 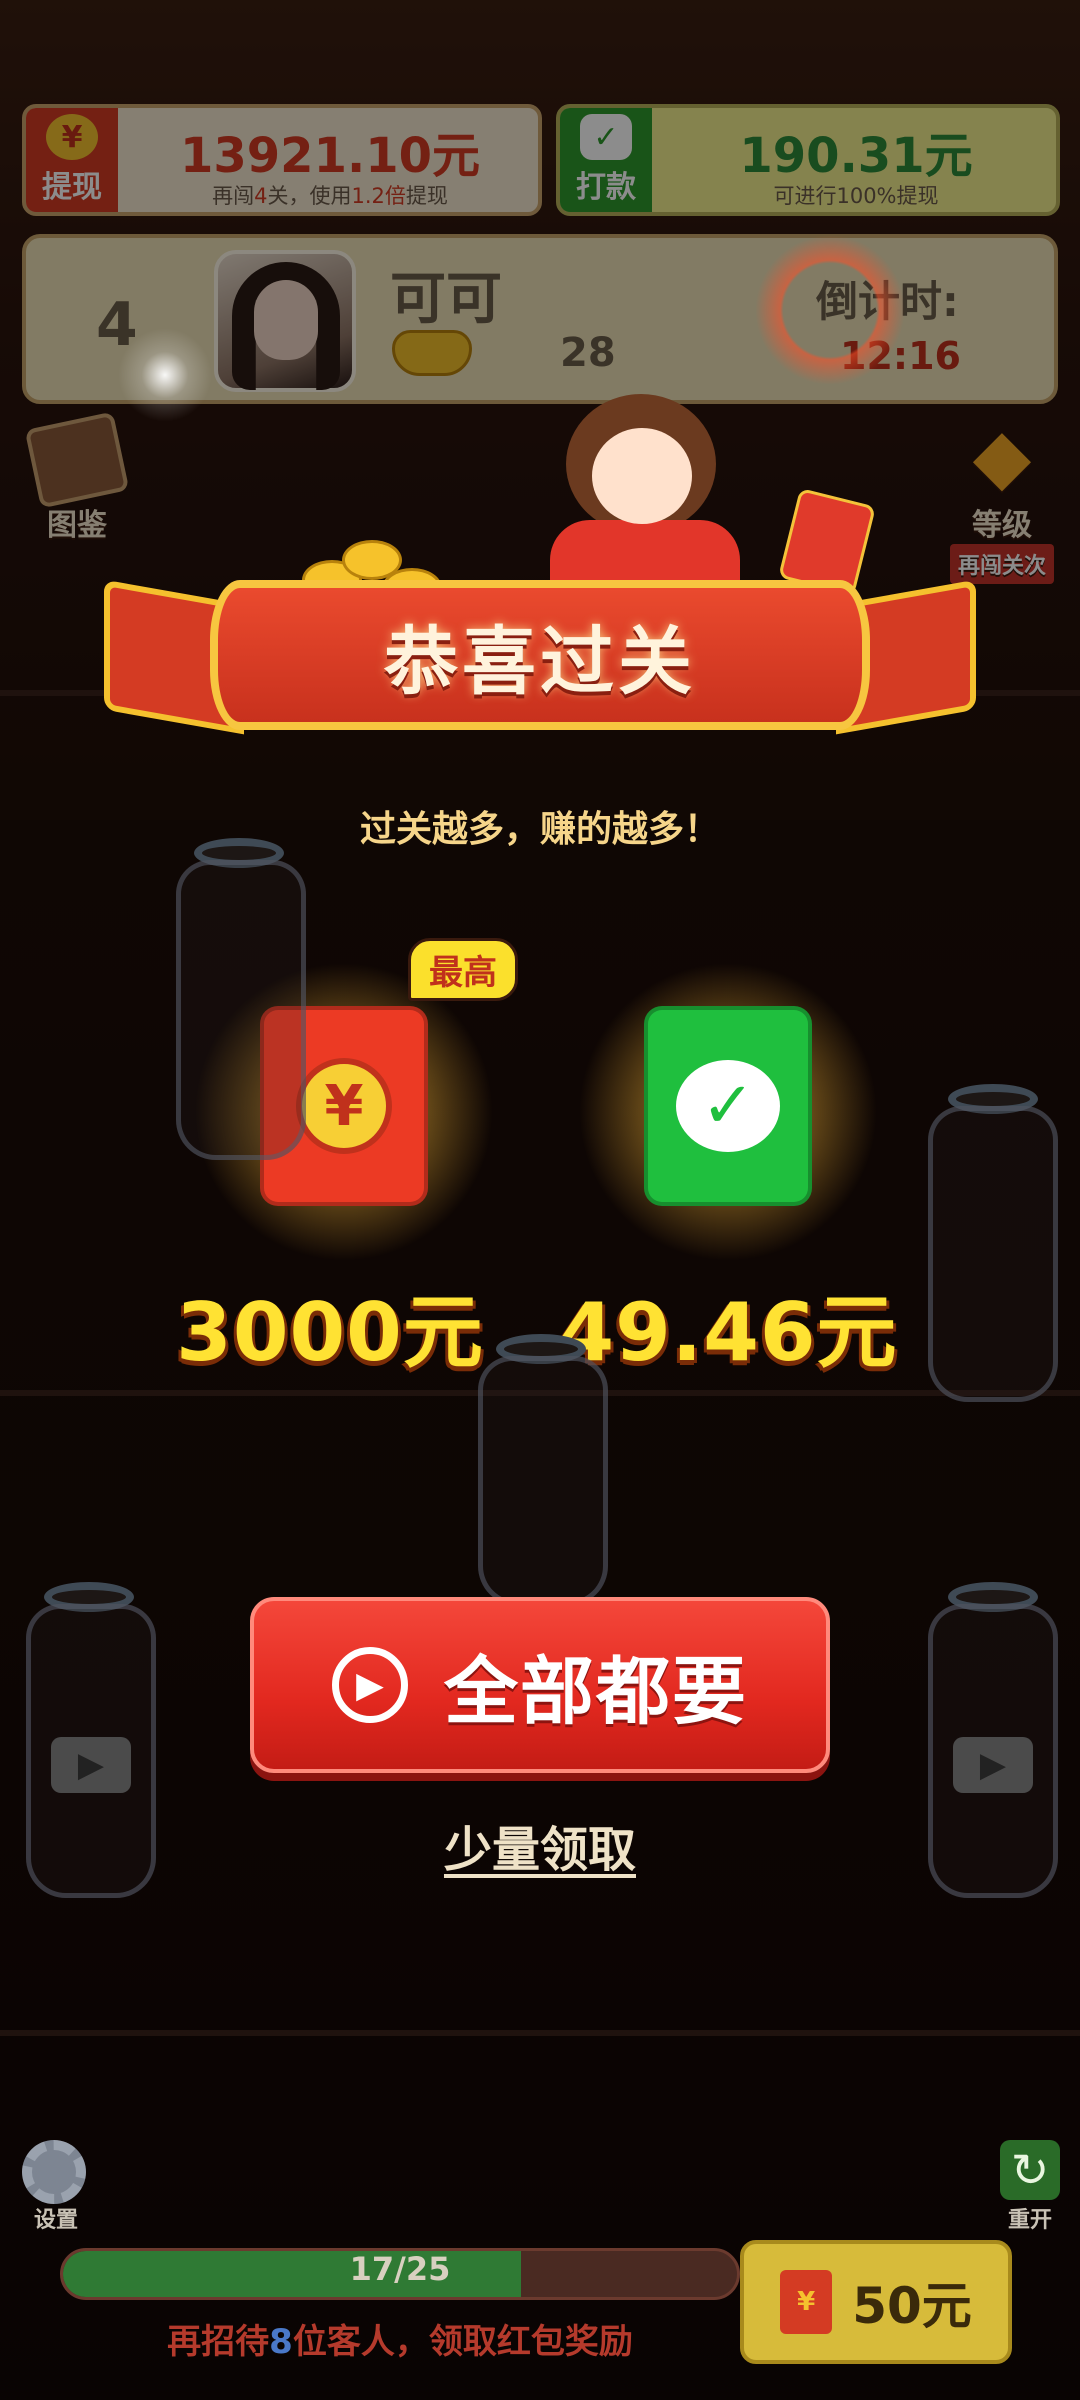 I want to click on red-envelope-icon: ¥, so click(x=806, y=2302).